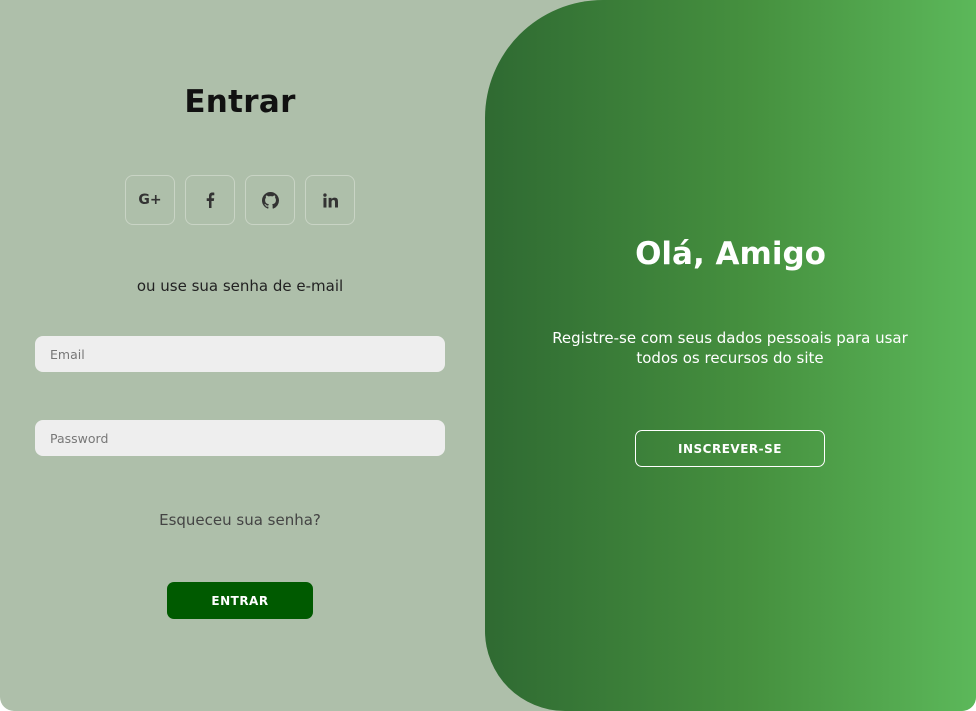 The width and height of the screenshot is (976, 711). What do you see at coordinates (240, 520) in the screenshot?
I see `forgot-password-link: Esqueceu sua senha?` at bounding box center [240, 520].